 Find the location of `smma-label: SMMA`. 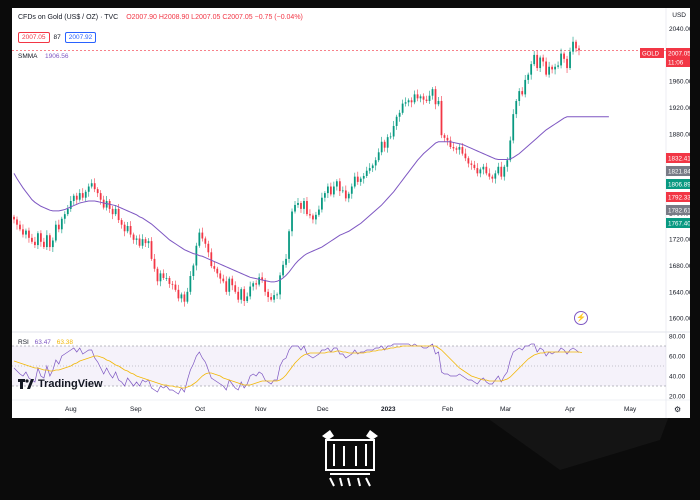

smma-label: SMMA is located at coordinates (28, 56).